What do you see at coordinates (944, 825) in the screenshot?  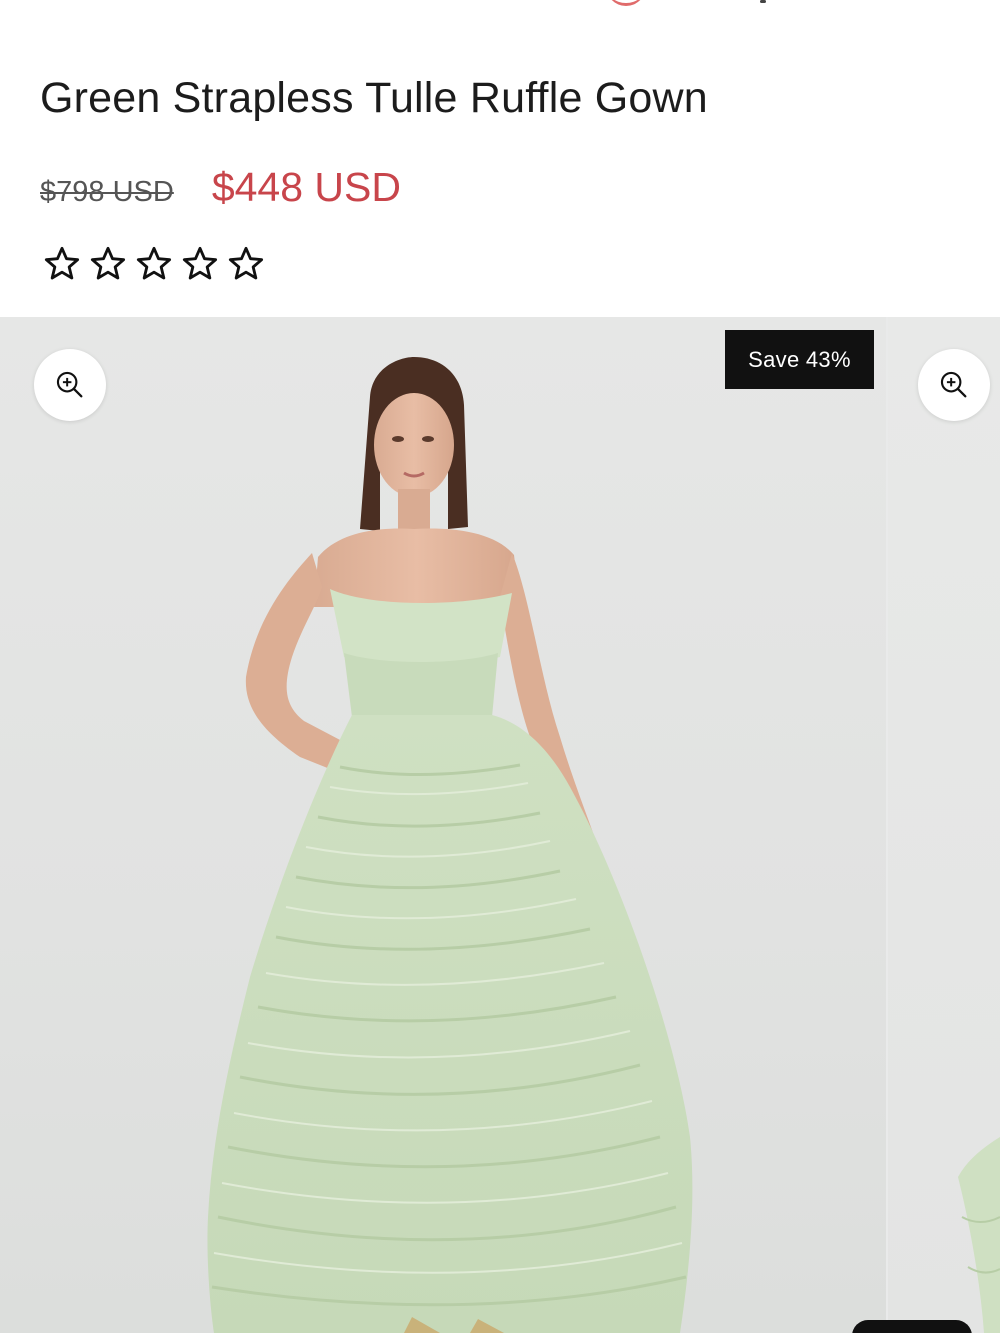 I see `product-image-next` at bounding box center [944, 825].